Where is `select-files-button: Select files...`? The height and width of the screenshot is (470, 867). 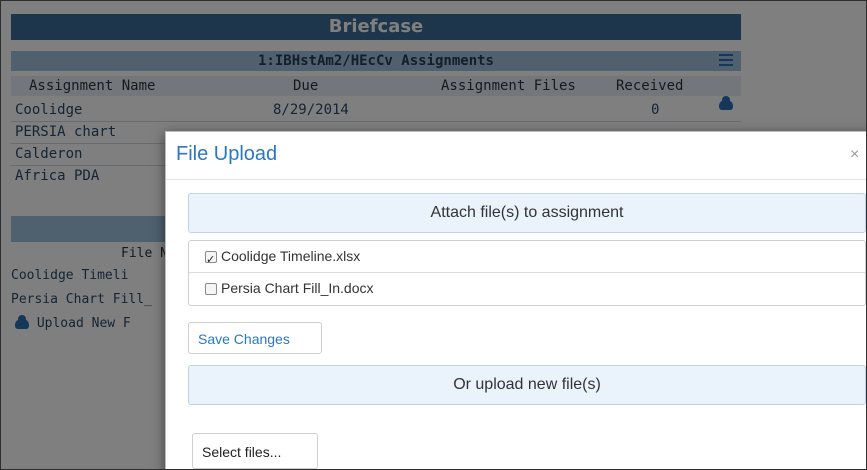
select-files-button: Select files... is located at coordinates (255, 451).